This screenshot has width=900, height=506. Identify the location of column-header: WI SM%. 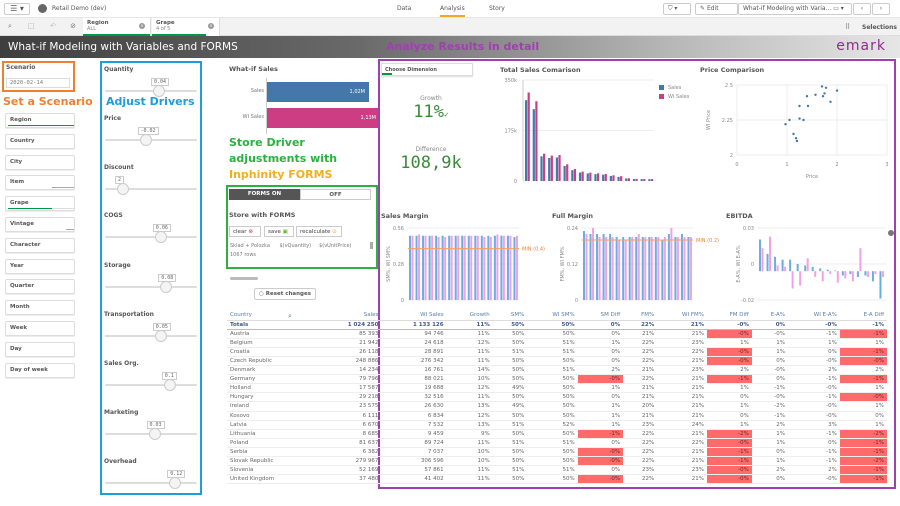
(552, 316).